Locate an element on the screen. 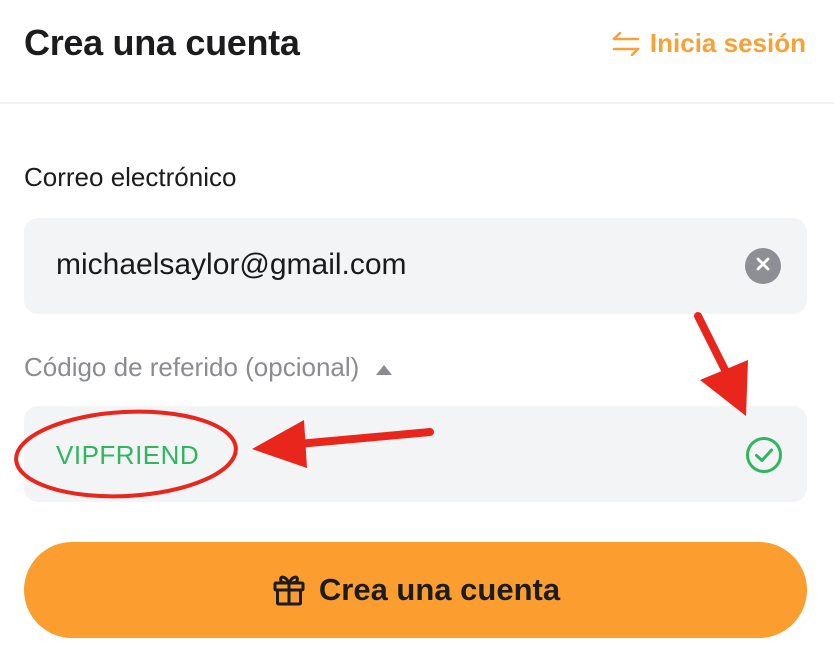  referral-code-value: VIPFRIEND is located at coordinates (128, 455).